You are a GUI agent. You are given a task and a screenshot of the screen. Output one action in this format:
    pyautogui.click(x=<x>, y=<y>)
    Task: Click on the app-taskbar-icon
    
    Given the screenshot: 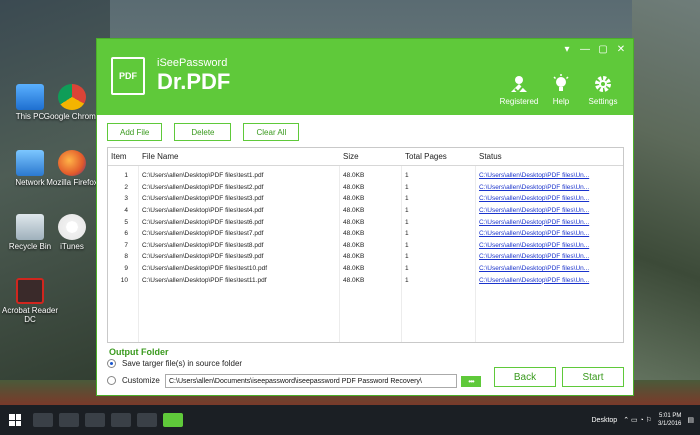 What is the action you would take?
    pyautogui.click(x=173, y=420)
    